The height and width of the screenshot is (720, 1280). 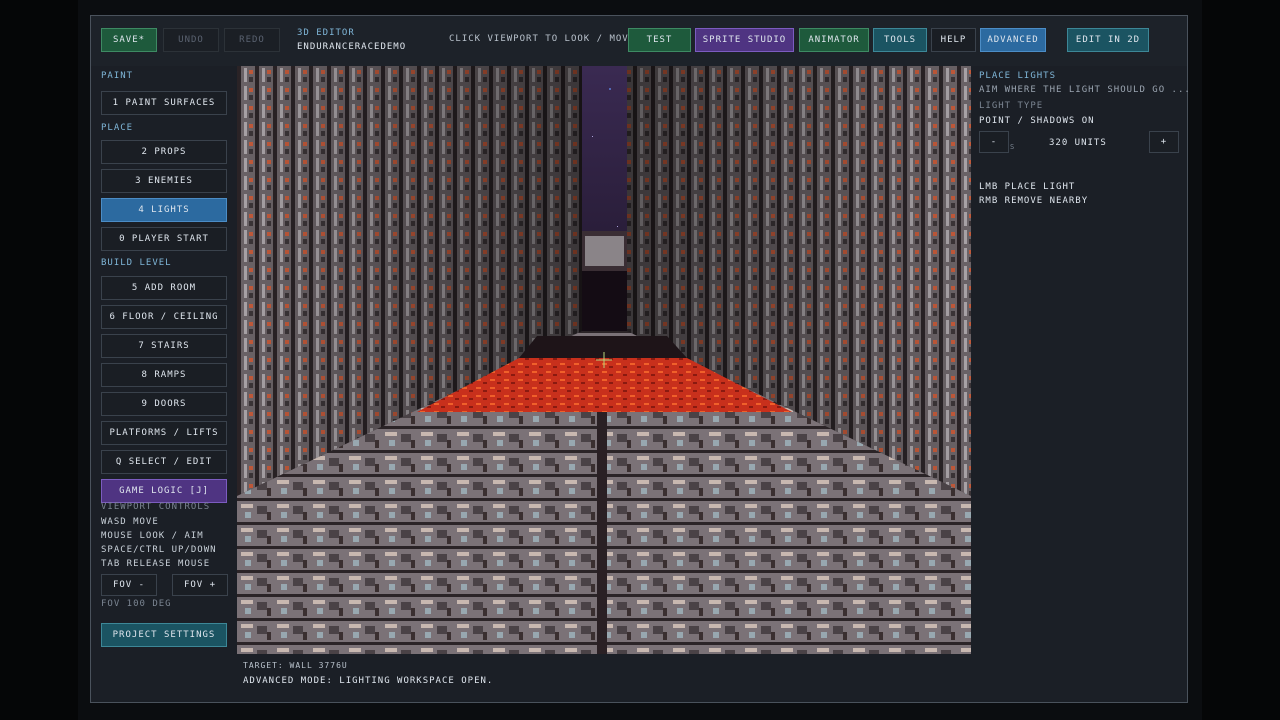 I want to click on target-readout: TARGET: WALL 3776U, so click(x=295, y=665).